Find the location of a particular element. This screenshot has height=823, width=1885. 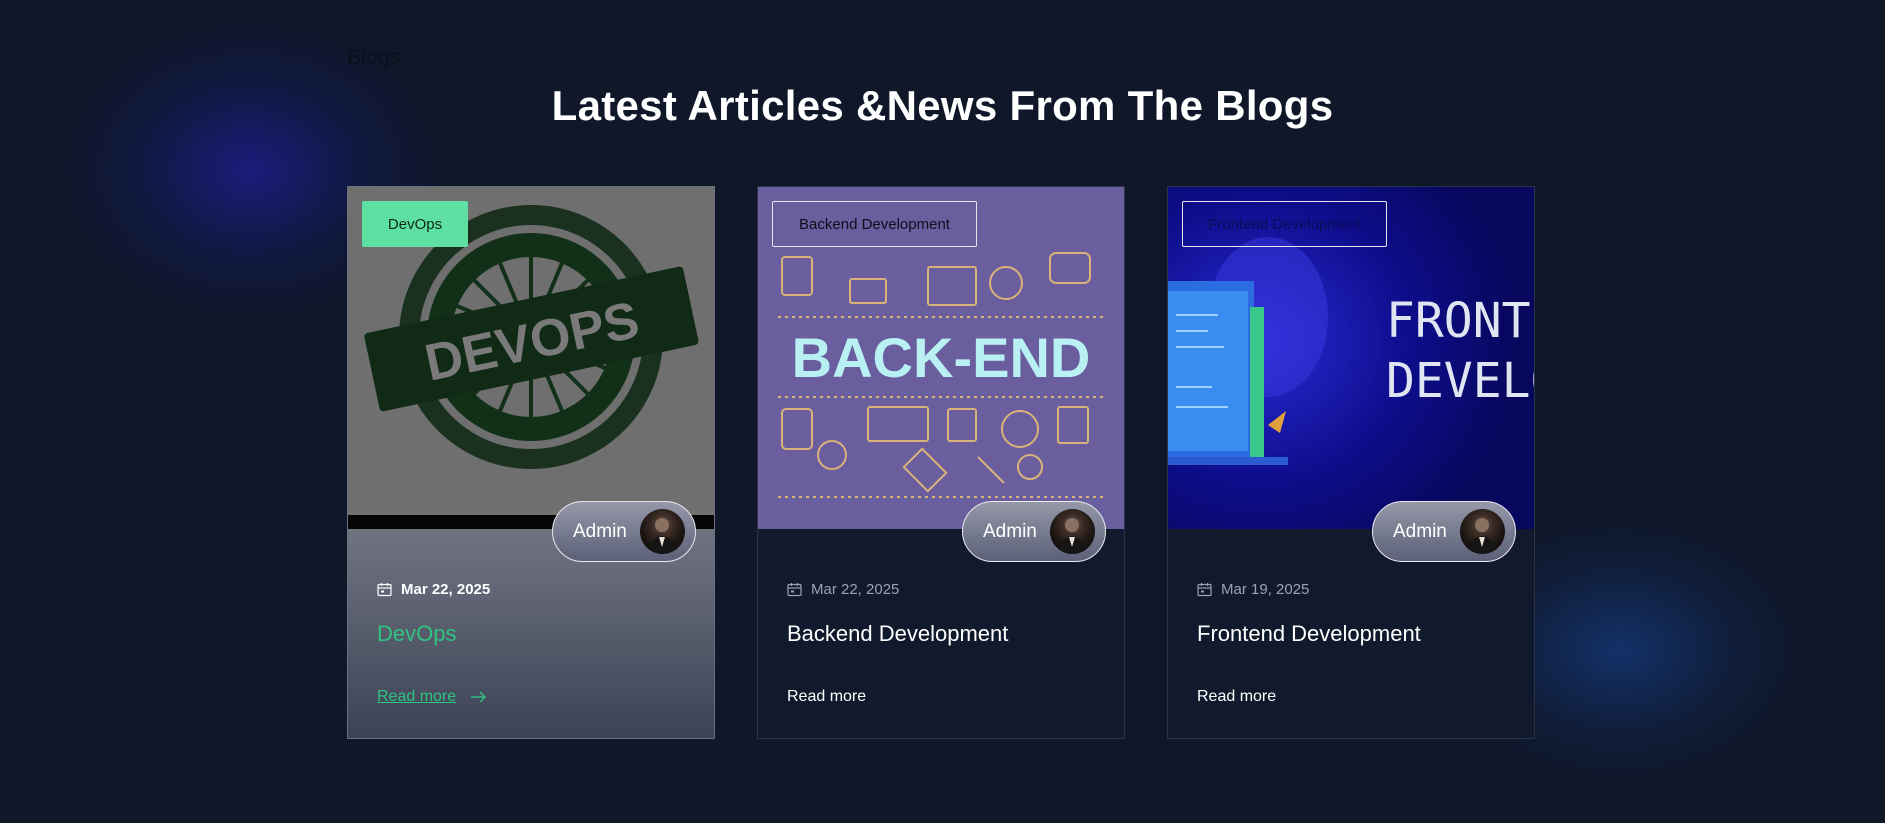

svg-text: BACK-END is located at coordinates (941, 357).